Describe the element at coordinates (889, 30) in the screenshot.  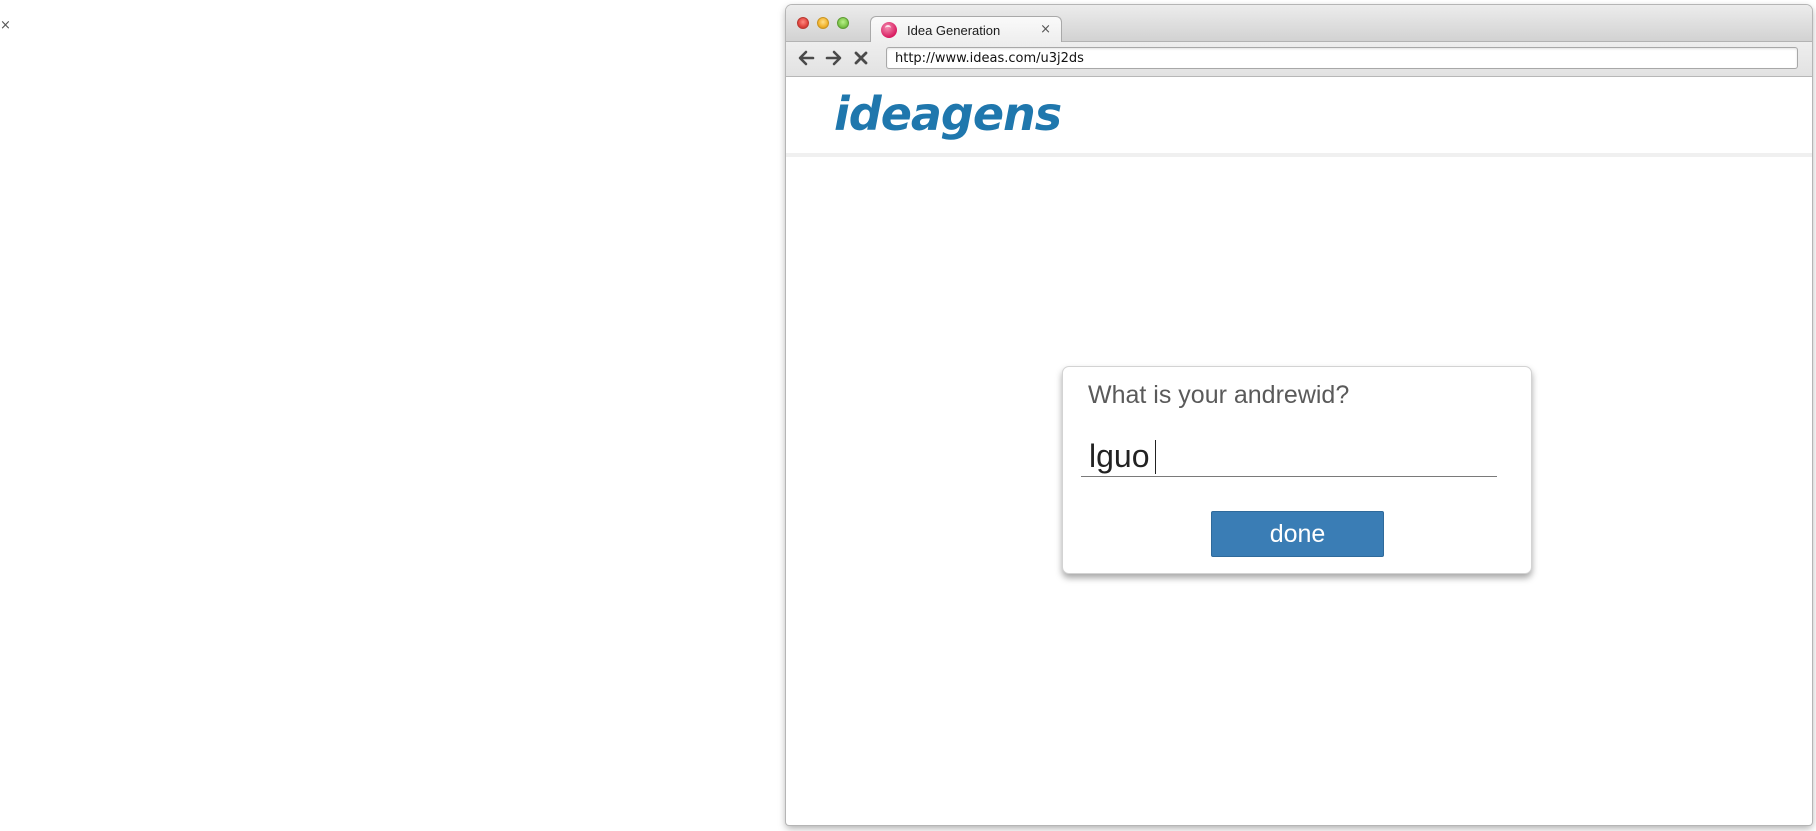
I see `favicon-icon` at that location.